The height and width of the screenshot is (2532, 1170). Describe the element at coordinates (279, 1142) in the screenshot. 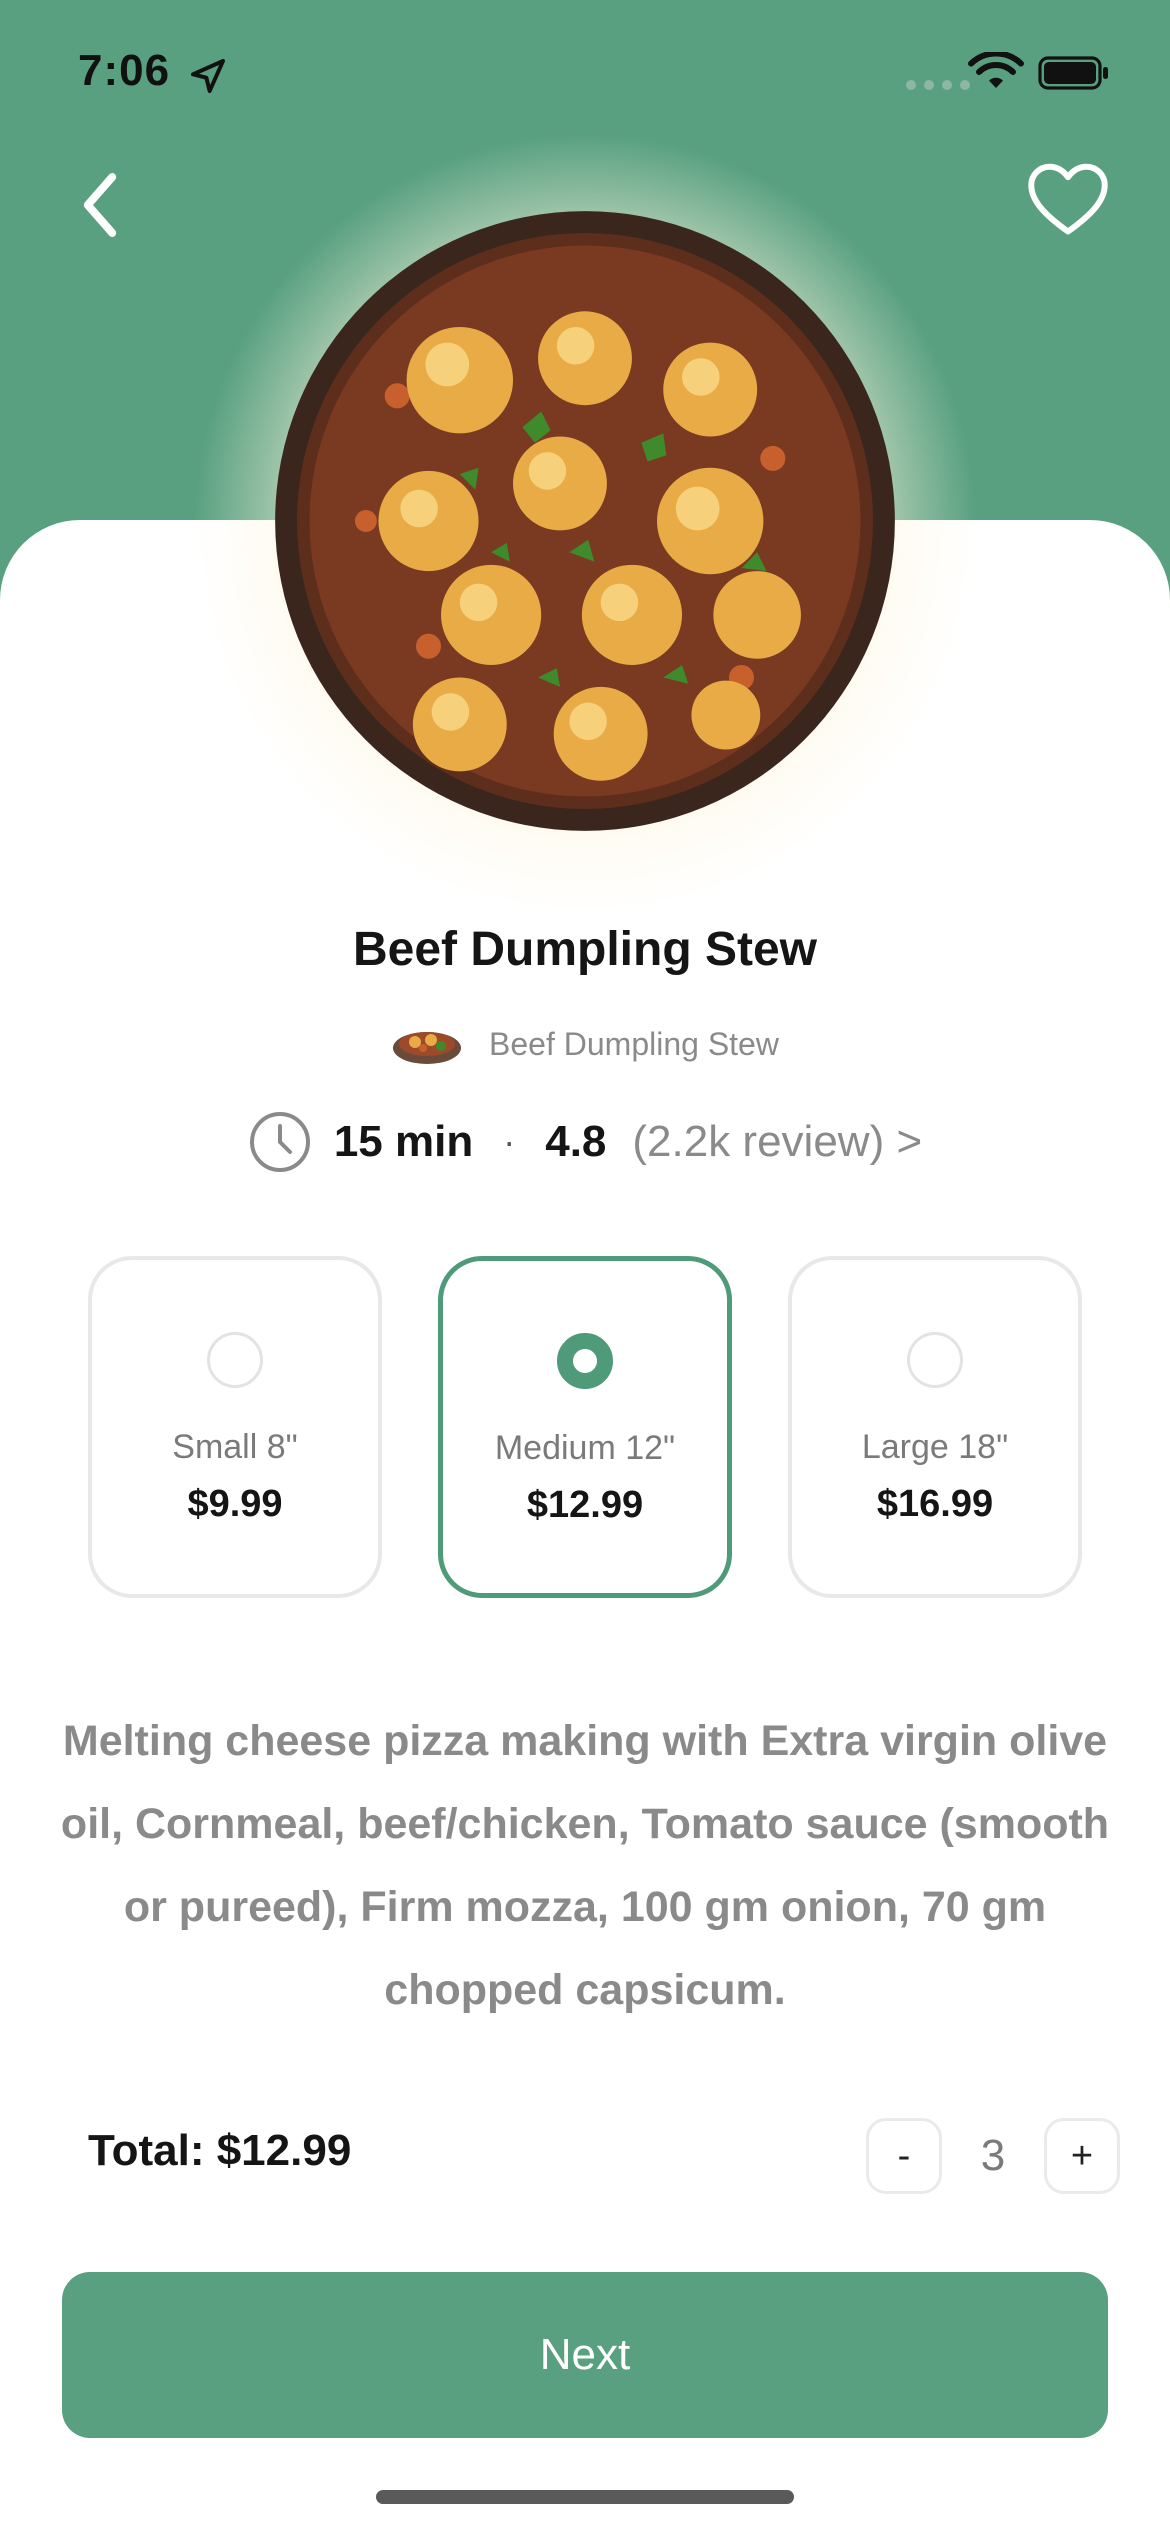

I see `clock-icon` at that location.